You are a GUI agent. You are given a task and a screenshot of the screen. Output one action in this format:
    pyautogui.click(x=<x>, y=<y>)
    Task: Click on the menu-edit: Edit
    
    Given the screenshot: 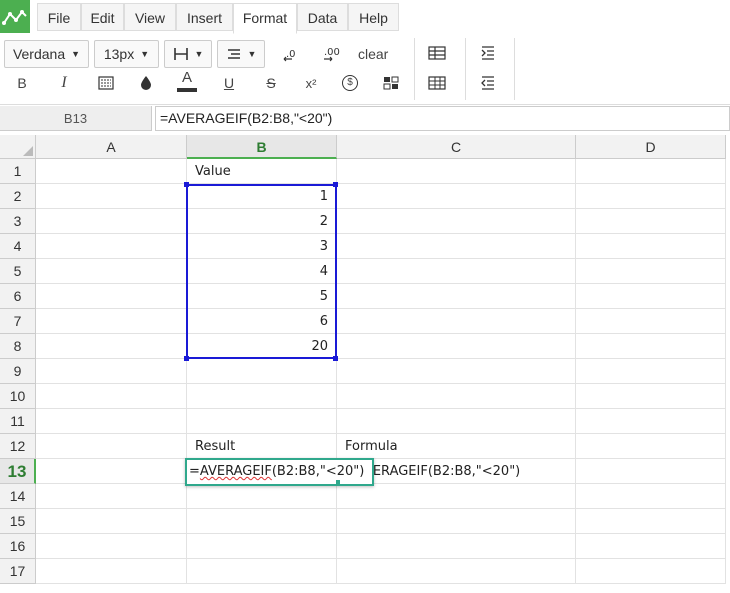 What is the action you would take?
    pyautogui.click(x=102, y=17)
    